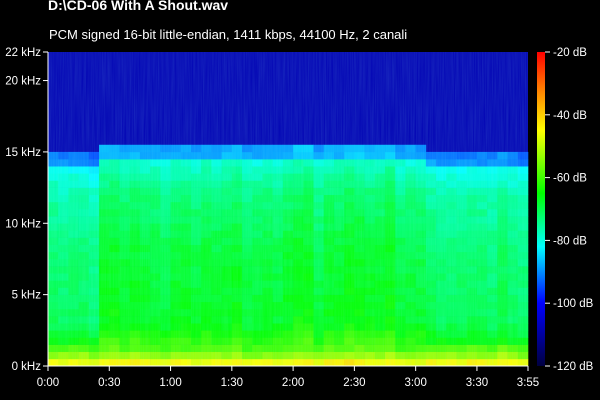 This screenshot has width=600, height=400. I want to click on colorbar-tick-label: -20 dB, so click(570, 53).